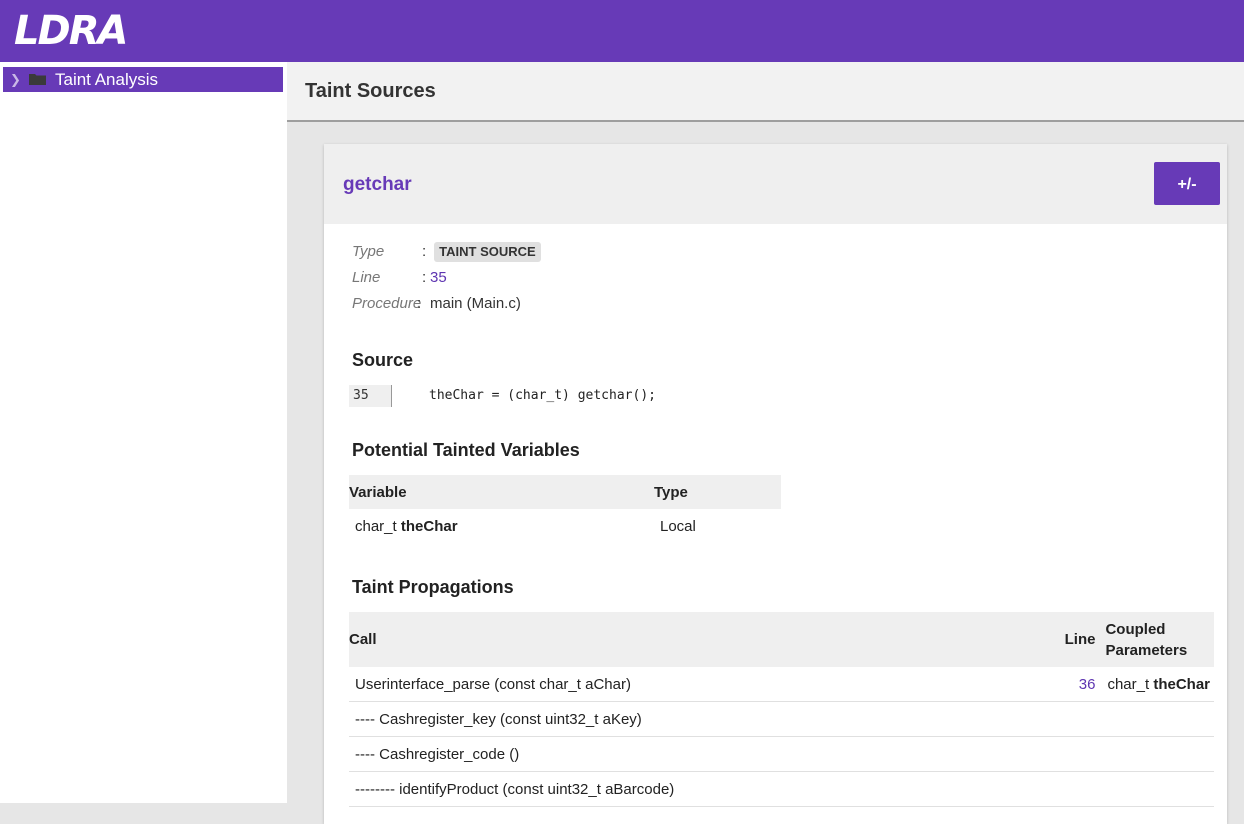  What do you see at coordinates (37, 79) in the screenshot?
I see `folder-icon` at bounding box center [37, 79].